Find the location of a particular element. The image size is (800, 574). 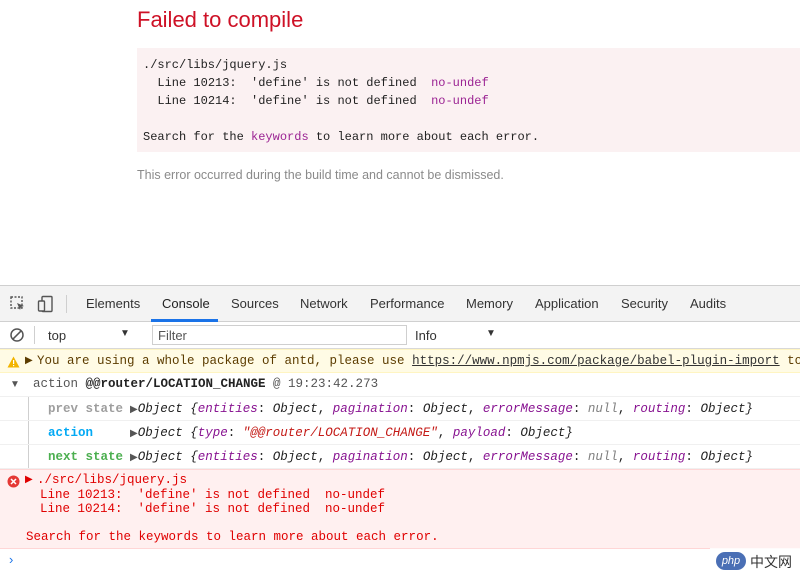

action-type: @@router/LOCATION_CHANGE is located at coordinates (175, 384).